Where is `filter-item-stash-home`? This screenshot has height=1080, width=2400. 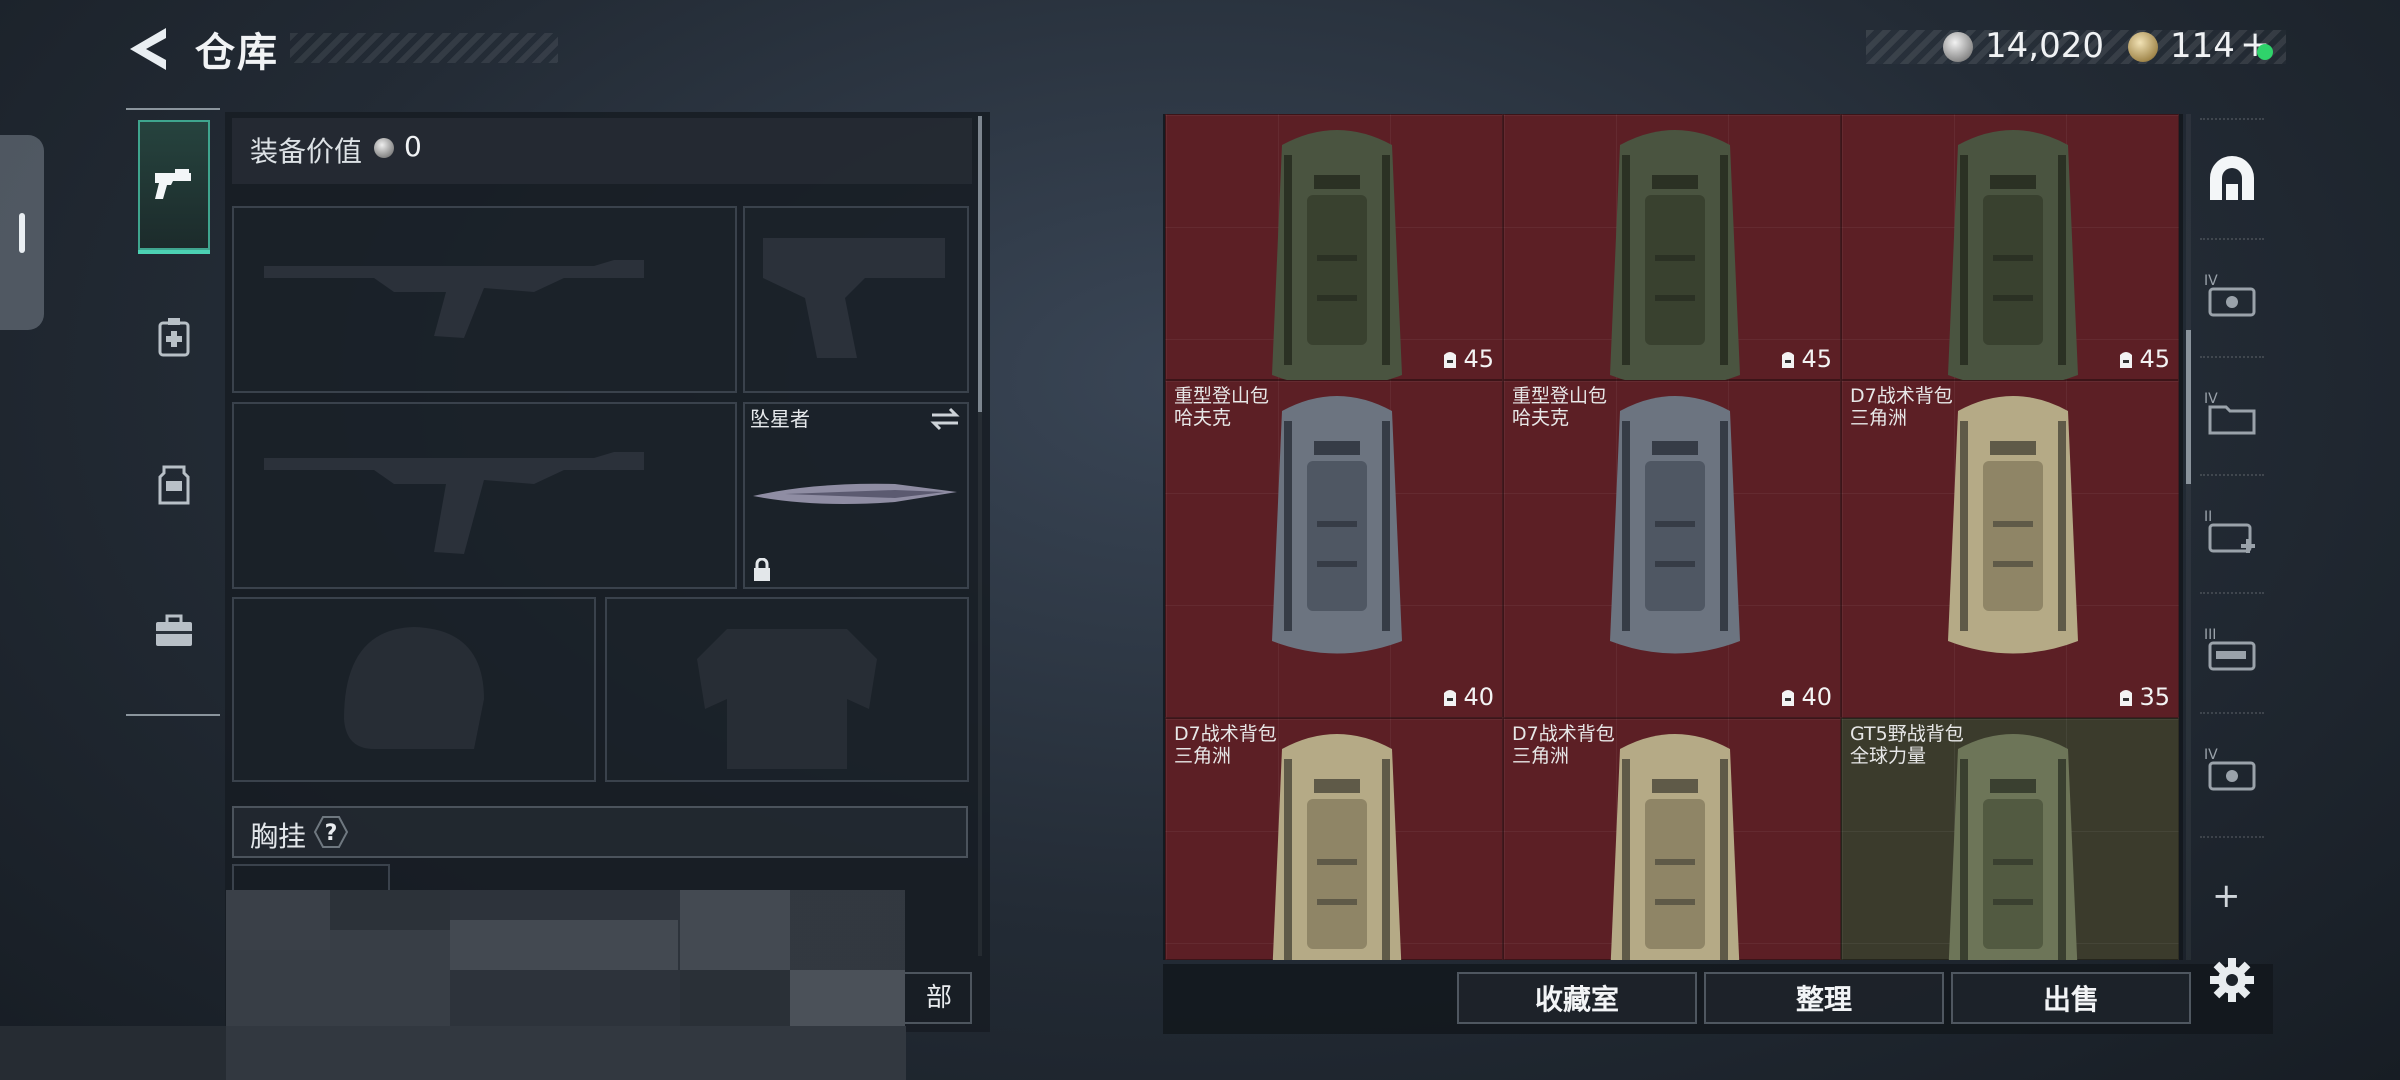
filter-item-stash-home is located at coordinates (2232, 178).